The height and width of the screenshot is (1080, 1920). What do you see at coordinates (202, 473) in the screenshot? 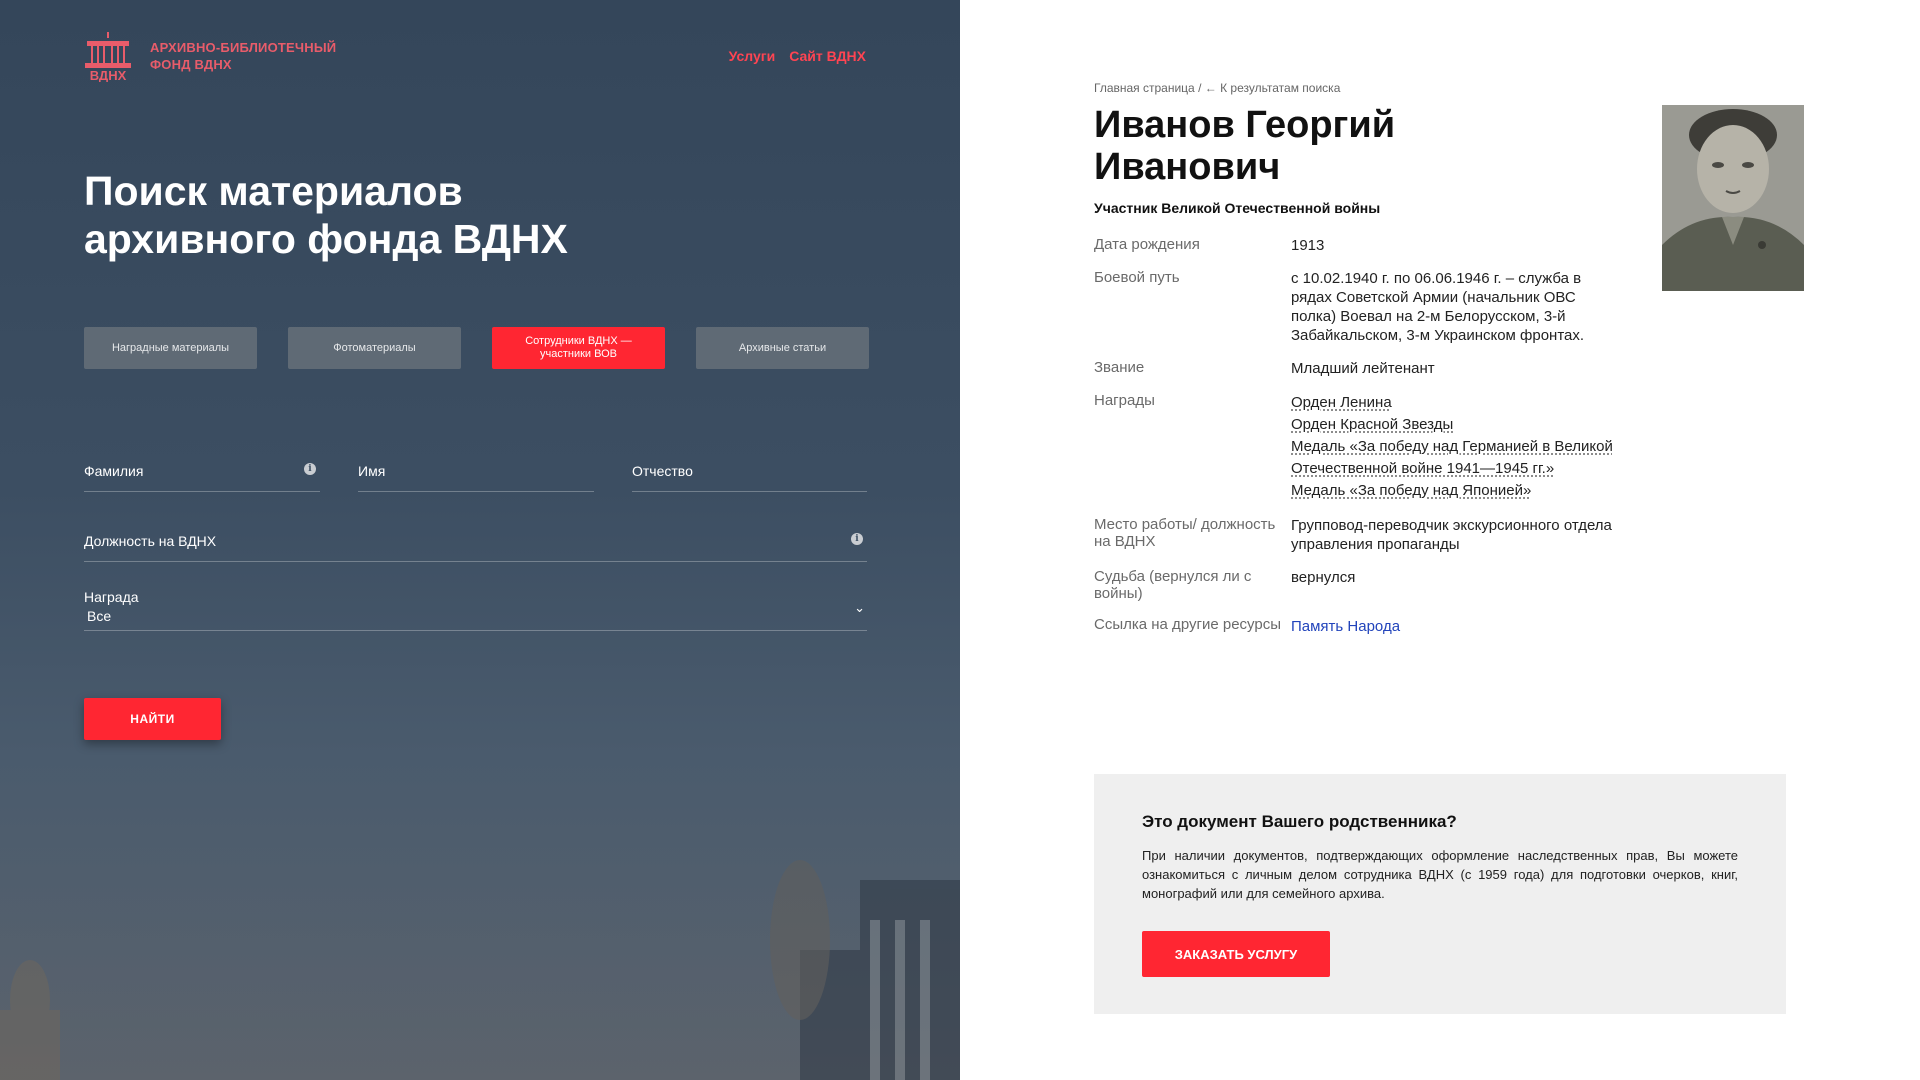
I see `surname-field: Фамилия i` at bounding box center [202, 473].